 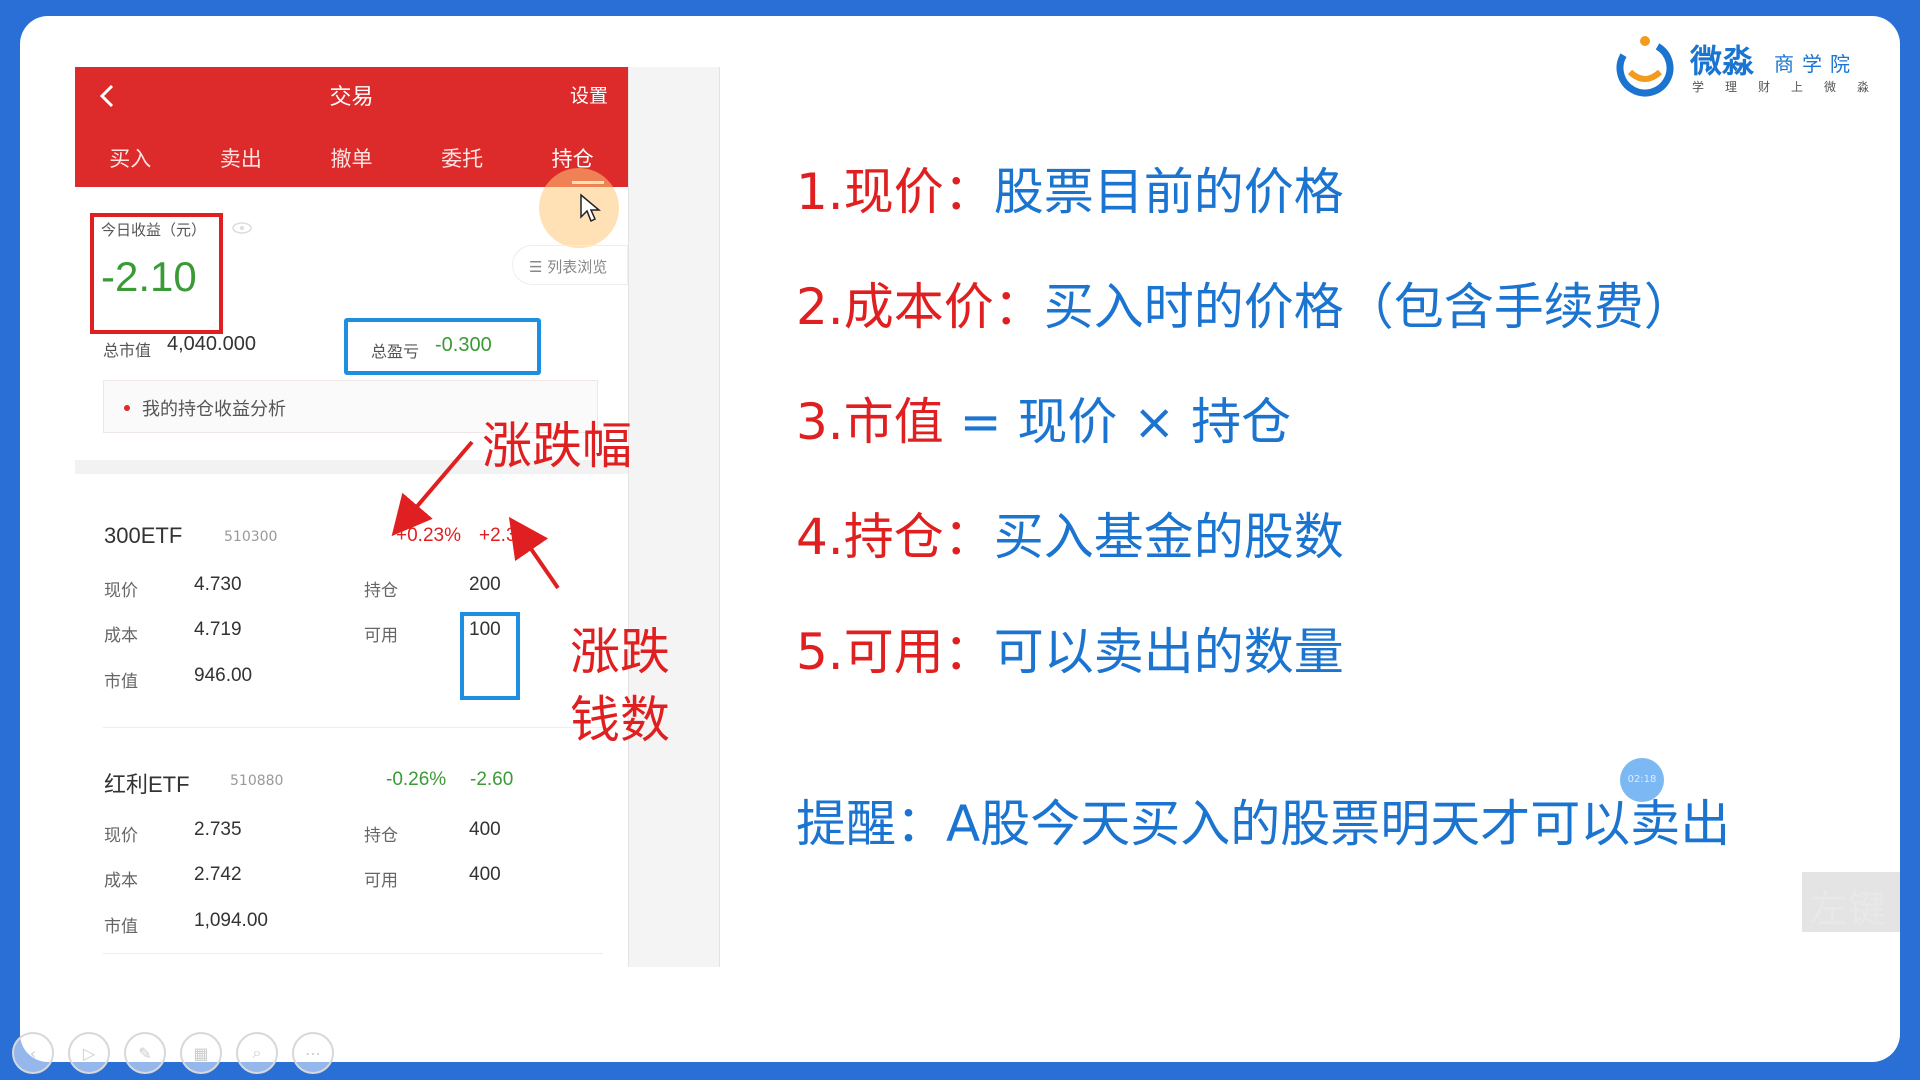 I want to click on market-value: 1,094.00, so click(x=231, y=920).